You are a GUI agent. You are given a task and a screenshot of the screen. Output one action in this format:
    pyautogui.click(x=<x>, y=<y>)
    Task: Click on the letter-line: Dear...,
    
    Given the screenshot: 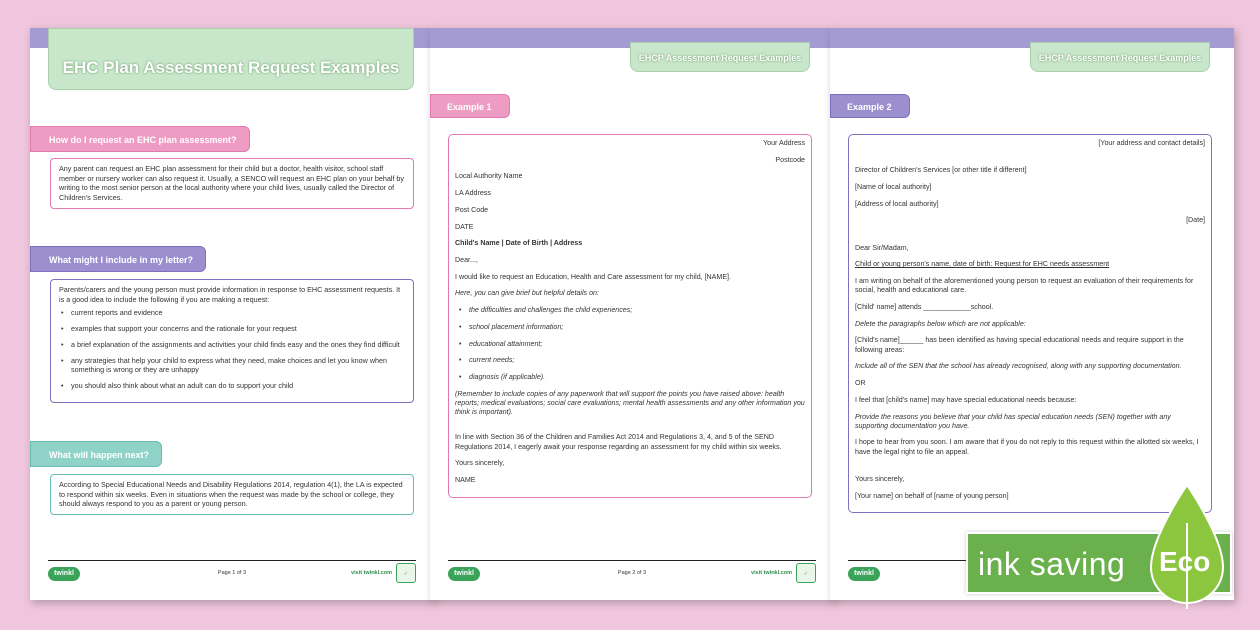 What is the action you would take?
    pyautogui.click(x=466, y=260)
    